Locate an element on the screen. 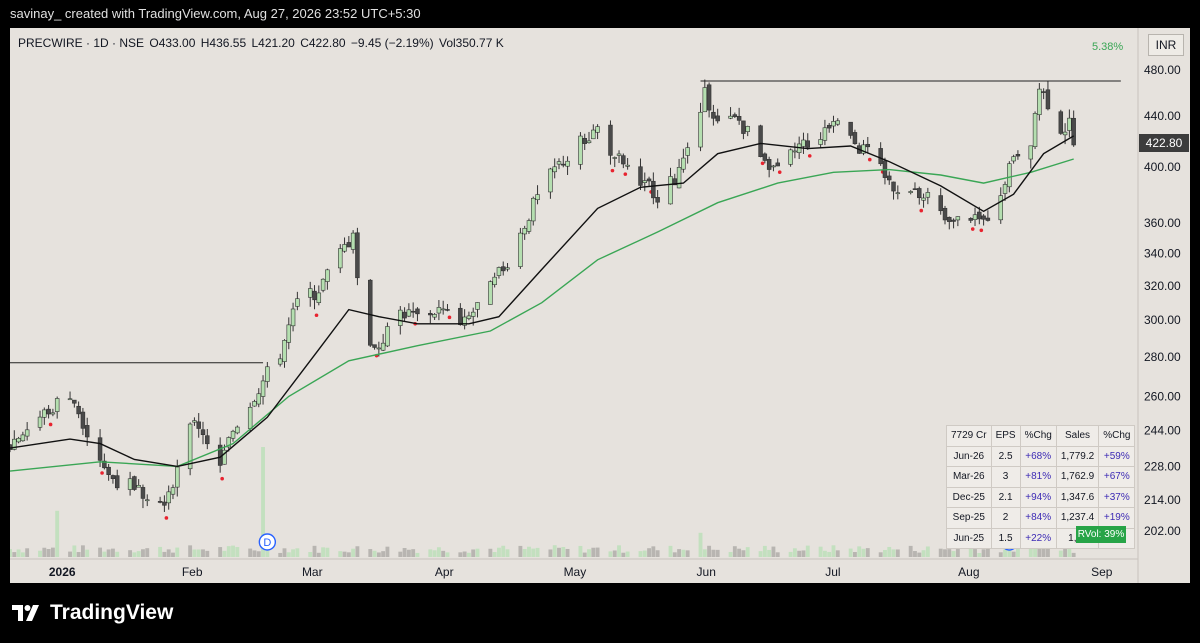  rvol-badge: RVol: 39% is located at coordinates (1101, 534).